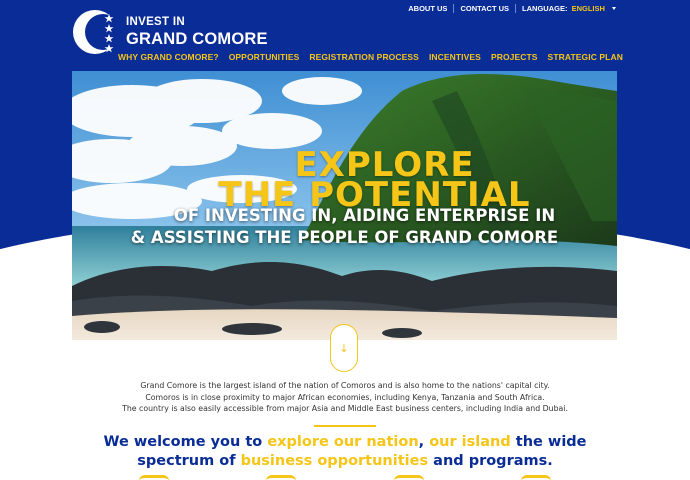 This screenshot has height=480, width=690. I want to click on feature-icons-row-partial, so click(345, 477).